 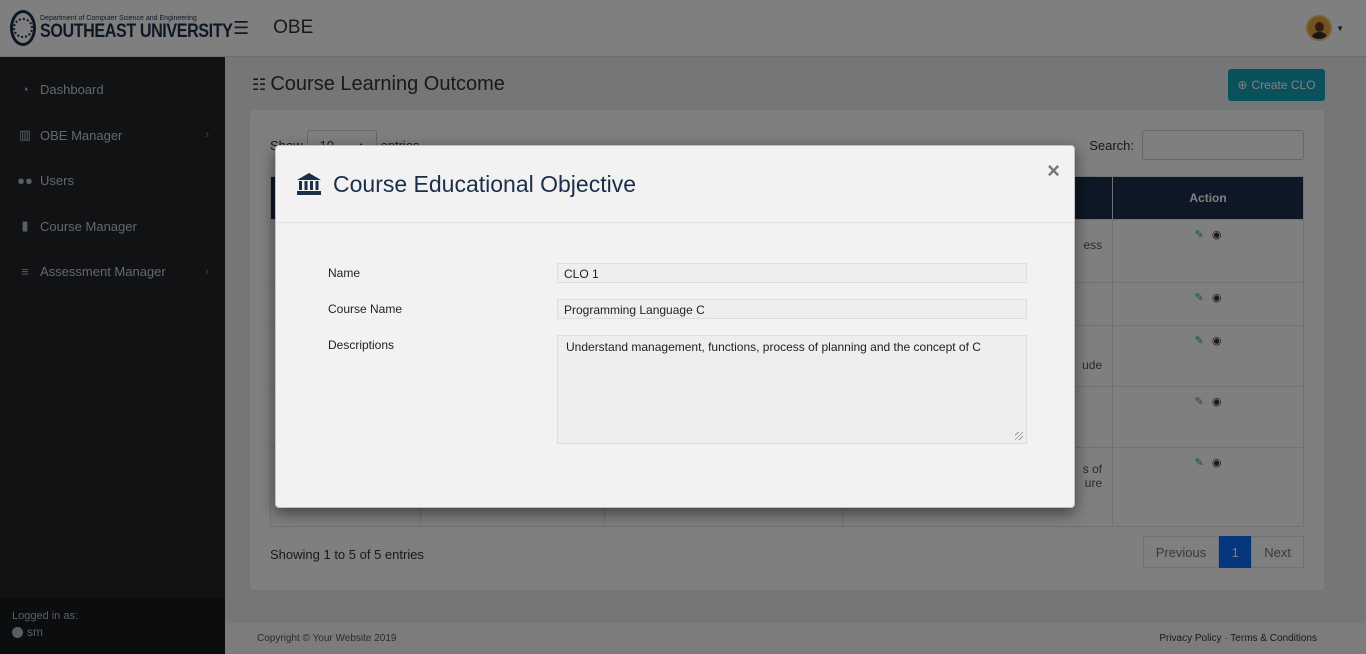 What do you see at coordinates (344, 273) in the screenshot?
I see `name-label: Name` at bounding box center [344, 273].